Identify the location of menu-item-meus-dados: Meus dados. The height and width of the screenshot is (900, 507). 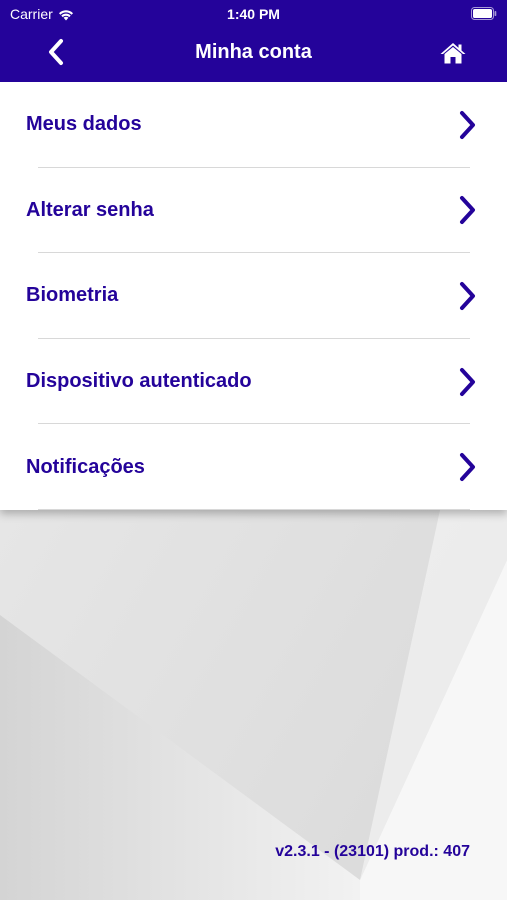
(253, 125).